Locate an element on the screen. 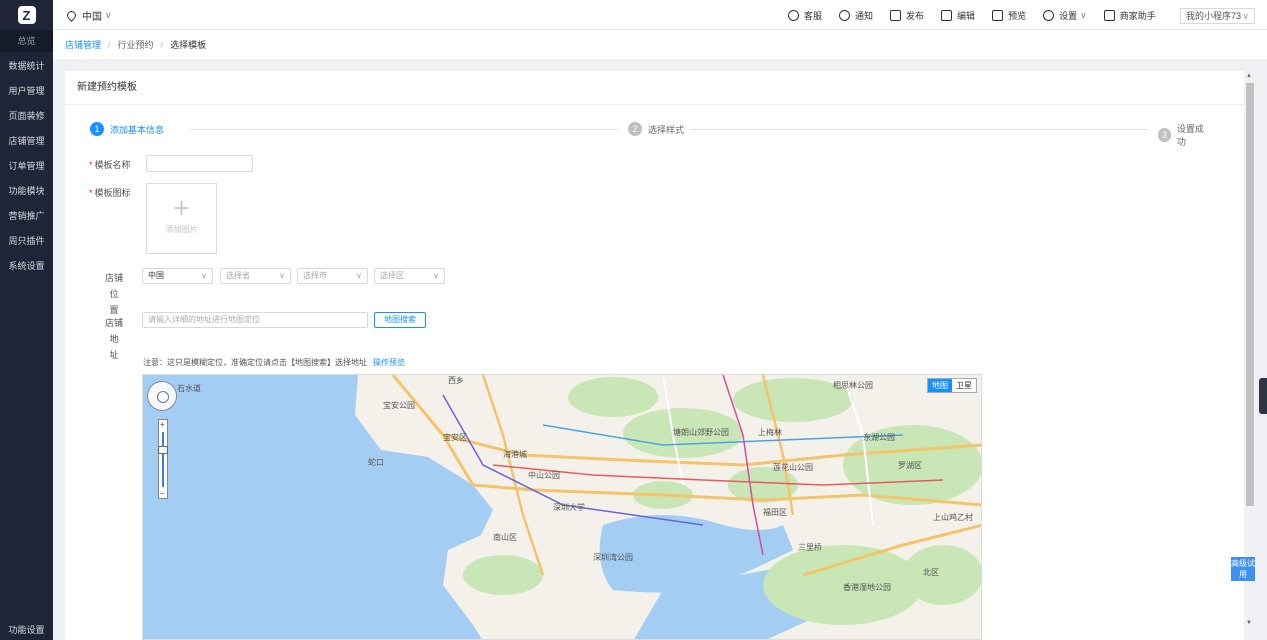  nav-notifications: 通知 is located at coordinates (856, 15).